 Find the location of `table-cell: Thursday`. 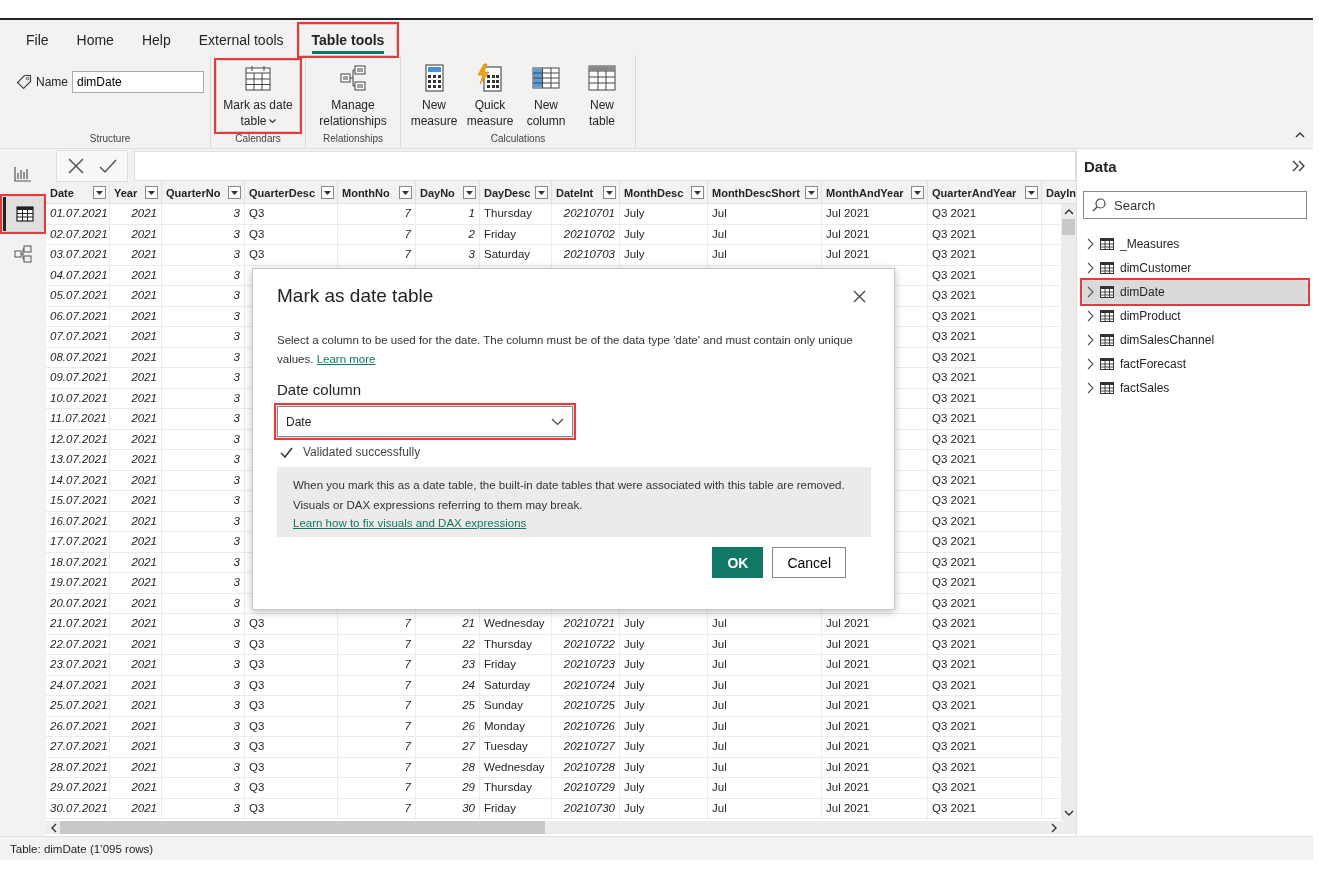

table-cell: Thursday is located at coordinates (516, 788).